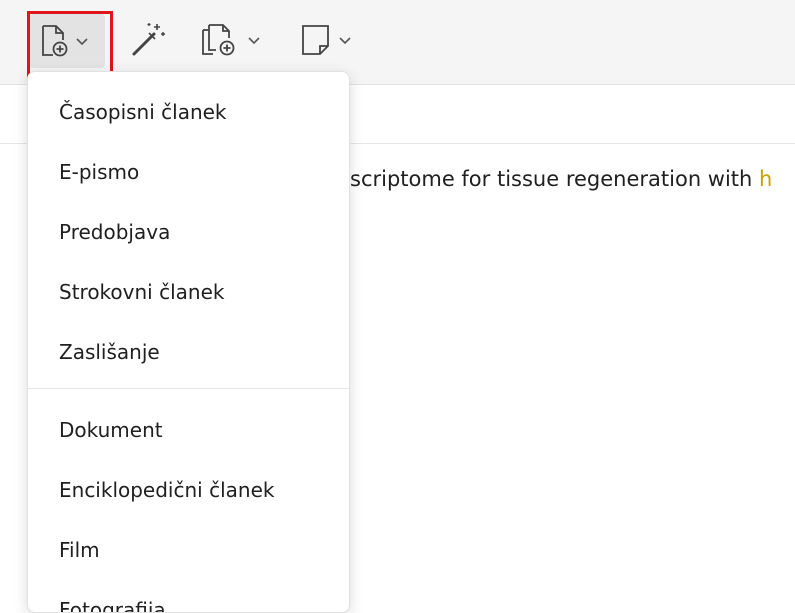 Image resolution: width=795 pixels, height=613 pixels. I want to click on magic-wand-icon, so click(148, 40).